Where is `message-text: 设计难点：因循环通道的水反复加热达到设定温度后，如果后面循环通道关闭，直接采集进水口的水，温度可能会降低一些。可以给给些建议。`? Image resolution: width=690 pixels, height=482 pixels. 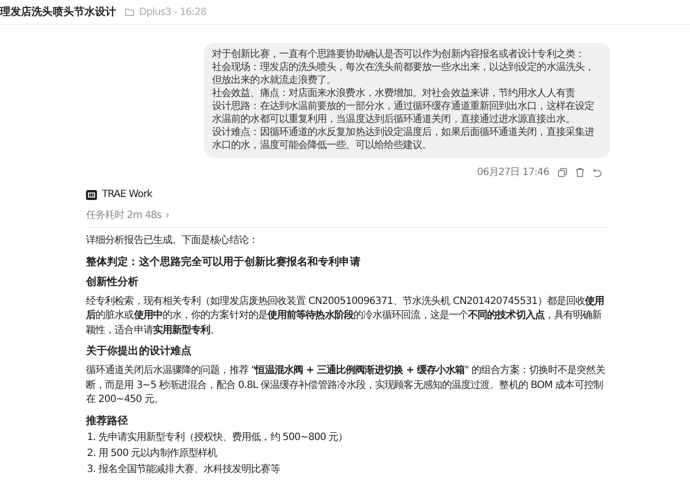 message-text: 设计难点：因循环通道的水反复加热达到设定温度后，如果后面循环通道关闭，直接采集进水口的水，温度可能会降低一些。可以给给些建议。 is located at coordinates (404, 139).